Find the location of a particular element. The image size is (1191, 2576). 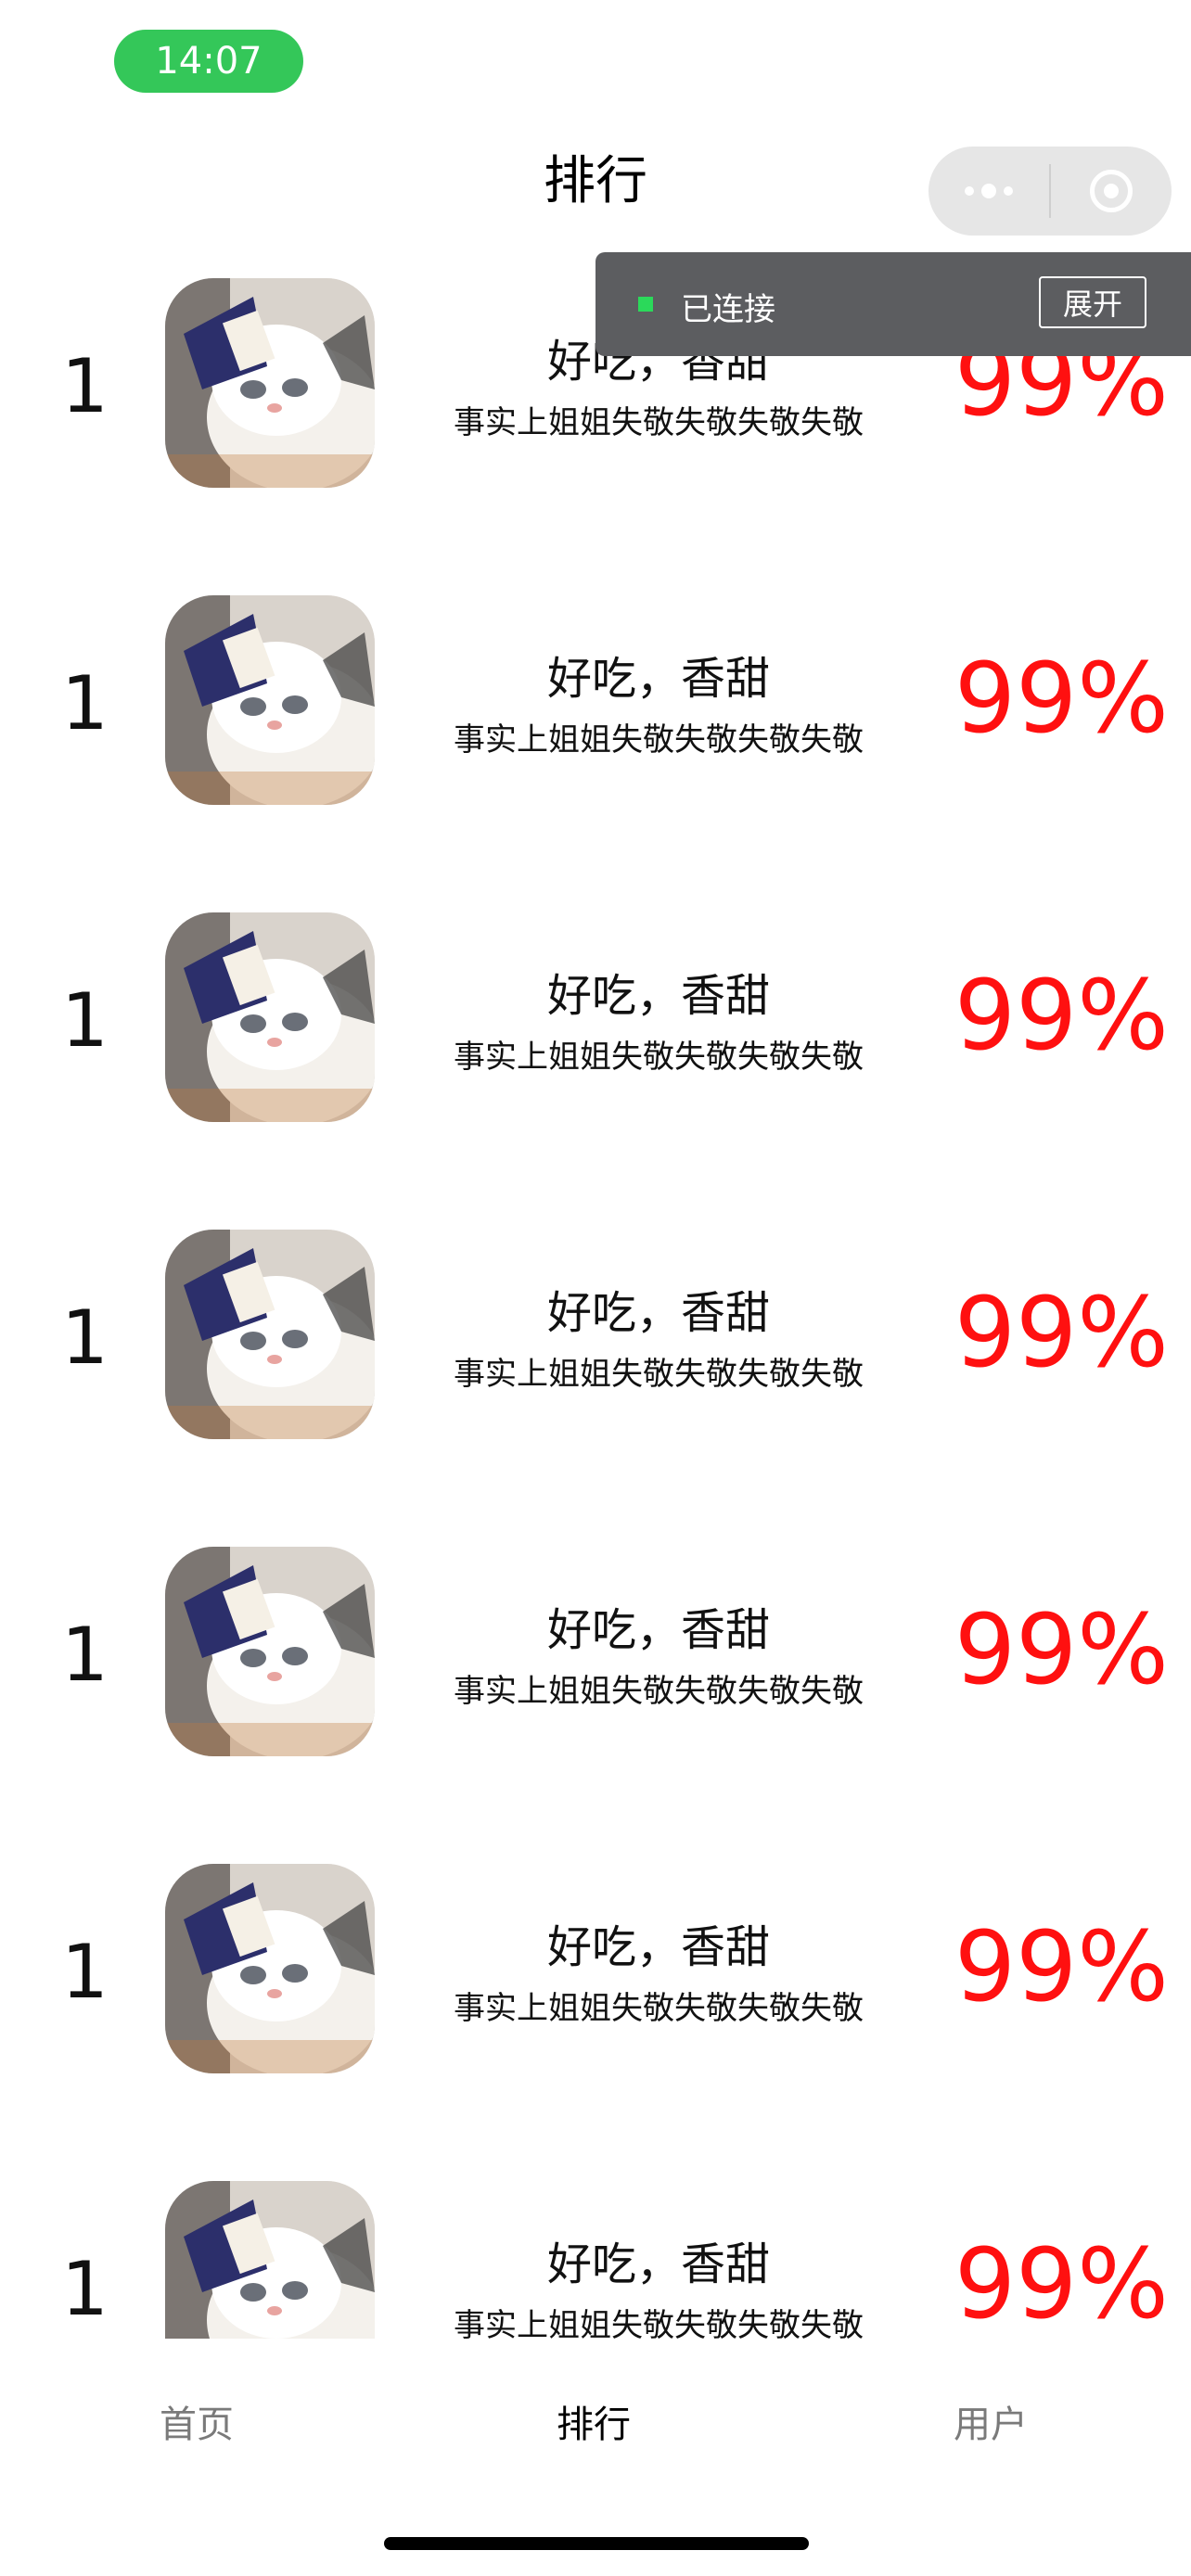

bottom-tab-bar: 首页 排行 用户 is located at coordinates (595, 2418).